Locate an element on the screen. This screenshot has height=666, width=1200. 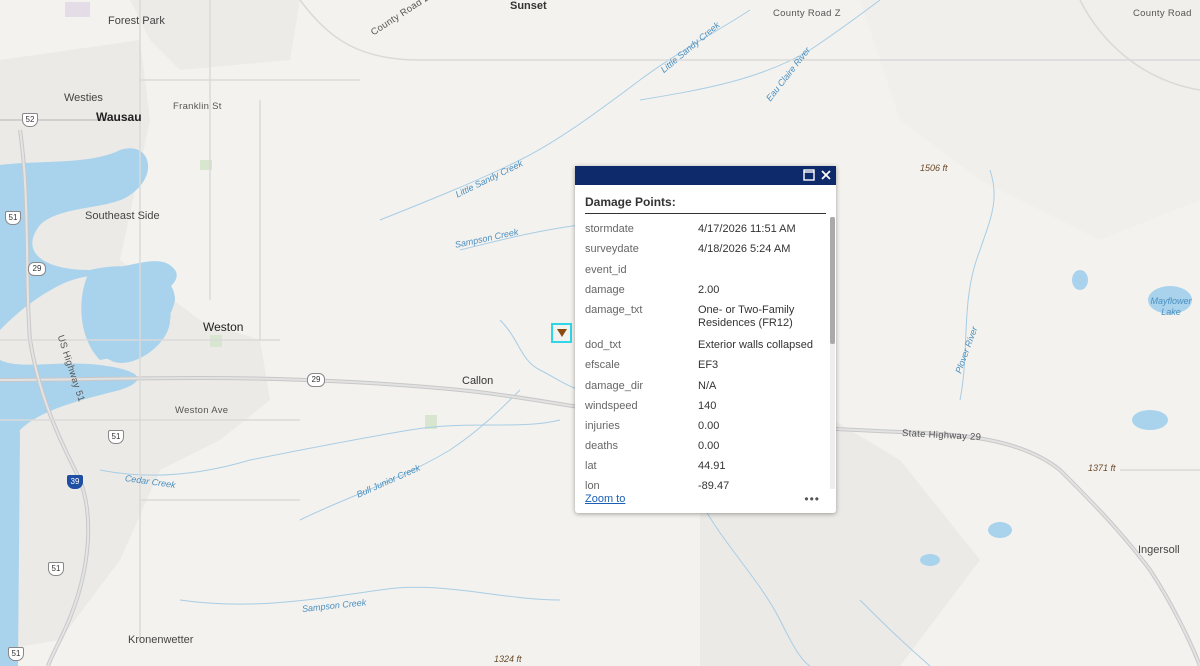
popup-title: Damage Points: is located at coordinates (630, 202).